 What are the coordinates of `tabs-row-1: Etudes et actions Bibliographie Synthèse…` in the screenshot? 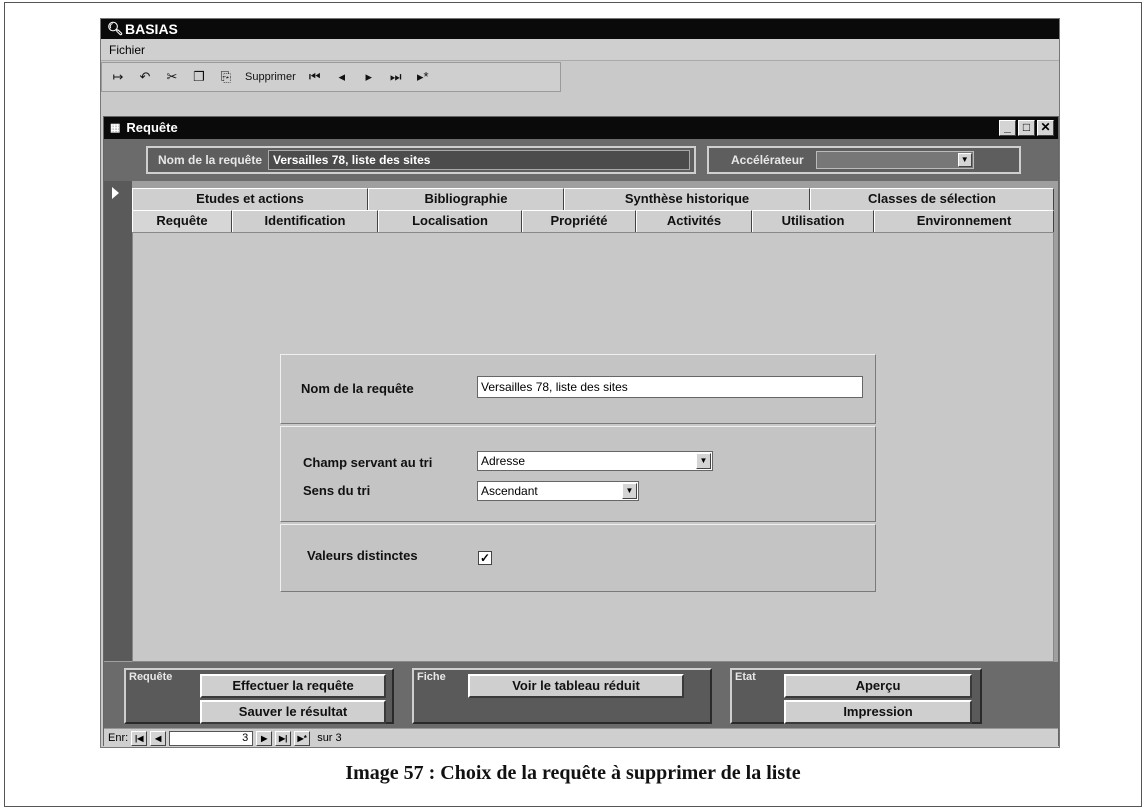 It's located at (593, 199).